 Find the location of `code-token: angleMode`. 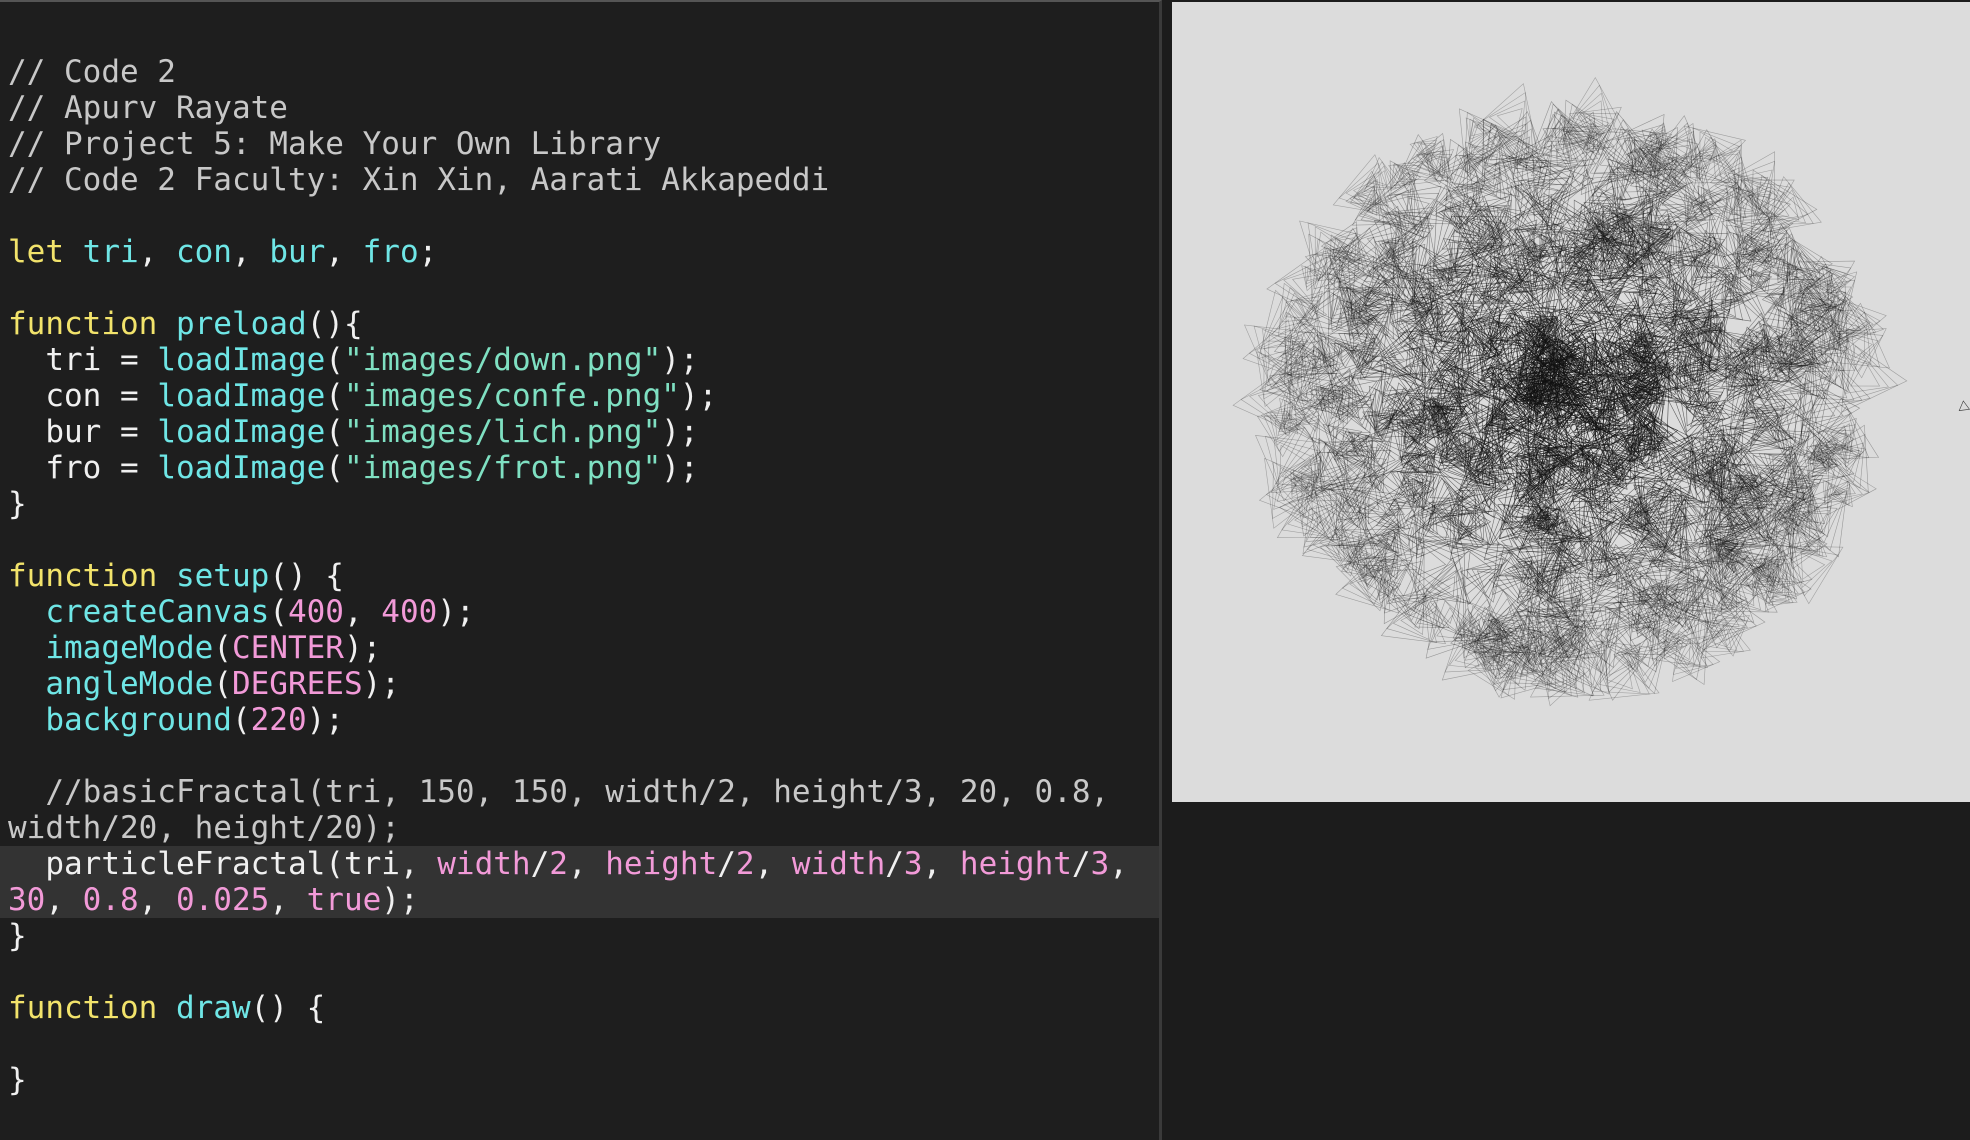

code-token: angleMode is located at coordinates (129, 684).